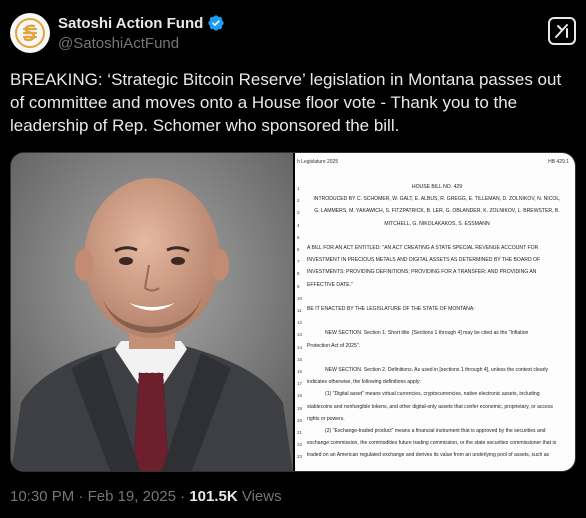  Describe the element at coordinates (300, 298) in the screenshot. I see `document-line-number: 10` at that location.